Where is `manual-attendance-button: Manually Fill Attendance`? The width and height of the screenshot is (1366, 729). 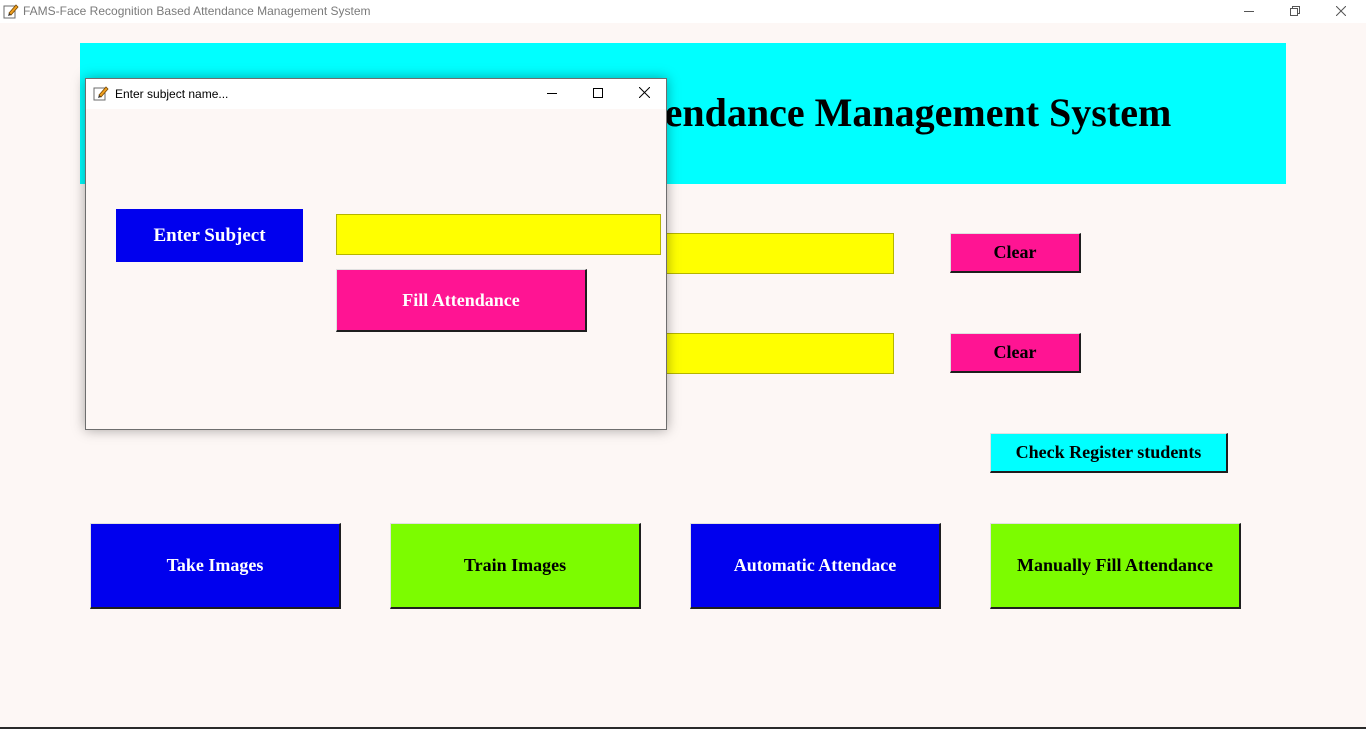 manual-attendance-button: Manually Fill Attendance is located at coordinates (1115, 566).